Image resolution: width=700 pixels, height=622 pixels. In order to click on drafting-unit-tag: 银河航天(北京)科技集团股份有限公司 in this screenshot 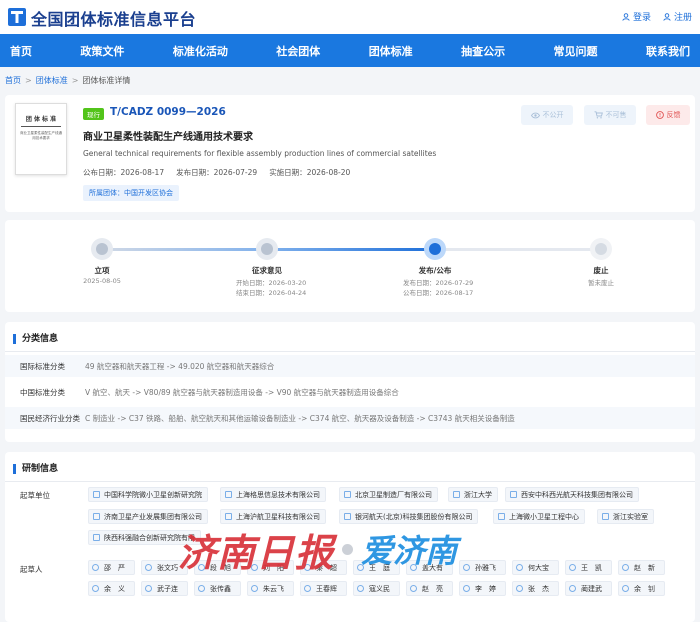, I will do `click(409, 516)`.